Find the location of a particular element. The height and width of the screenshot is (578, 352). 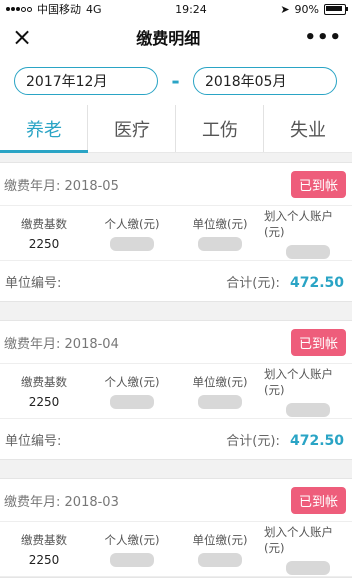

battery-icon is located at coordinates (336, 9).